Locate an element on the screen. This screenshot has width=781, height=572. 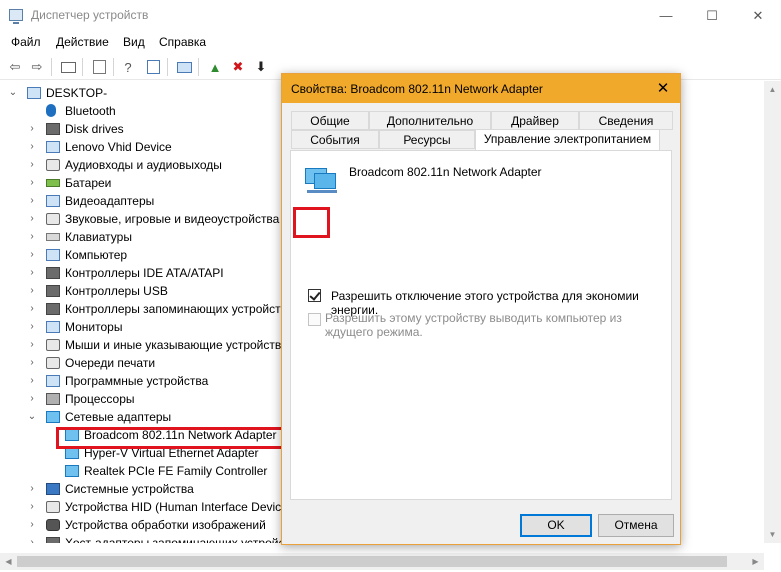
tree-item-label: Мыши и иные указывающие устройства is located at coordinates (173, 345).